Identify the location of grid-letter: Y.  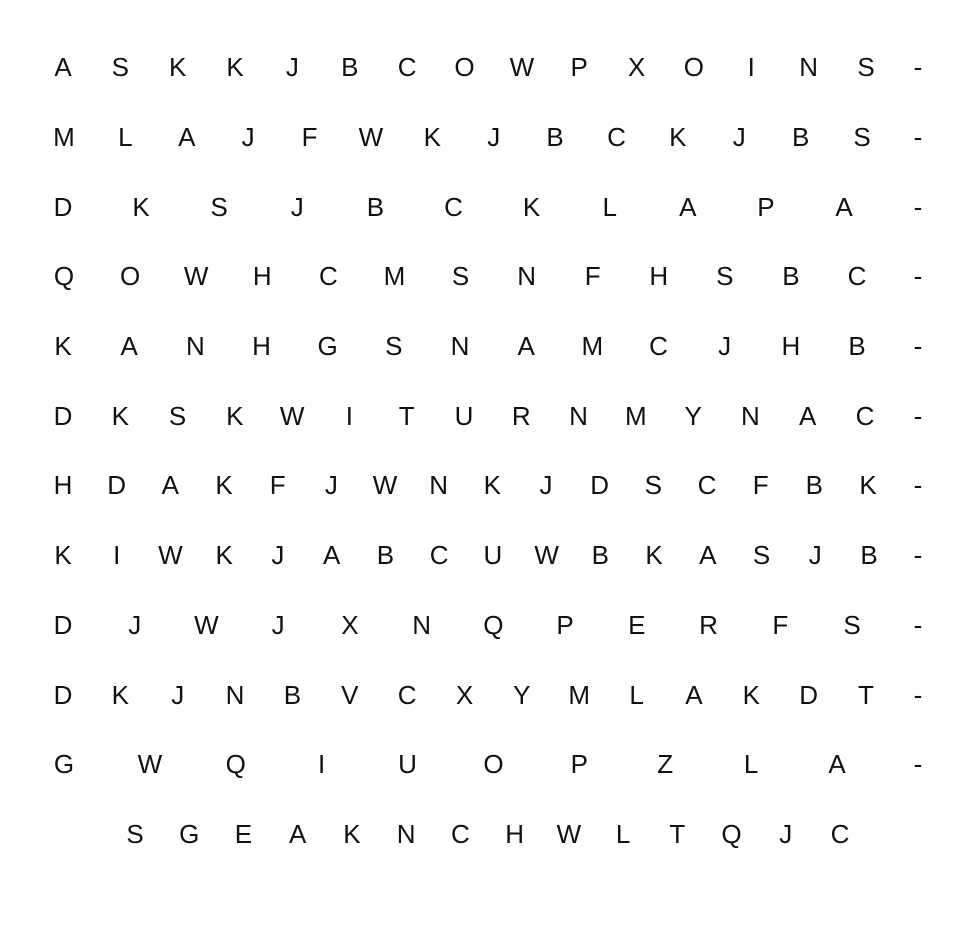
(522, 695).